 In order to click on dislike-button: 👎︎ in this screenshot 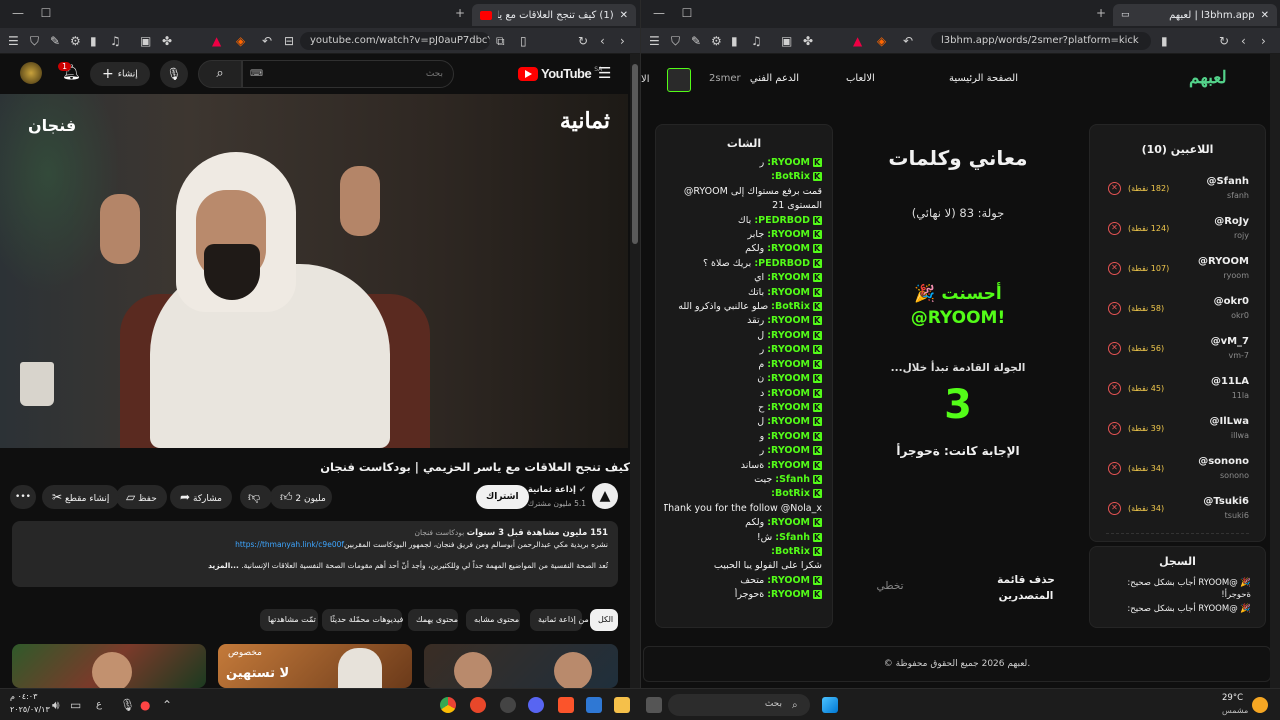, I will do `click(256, 497)`.